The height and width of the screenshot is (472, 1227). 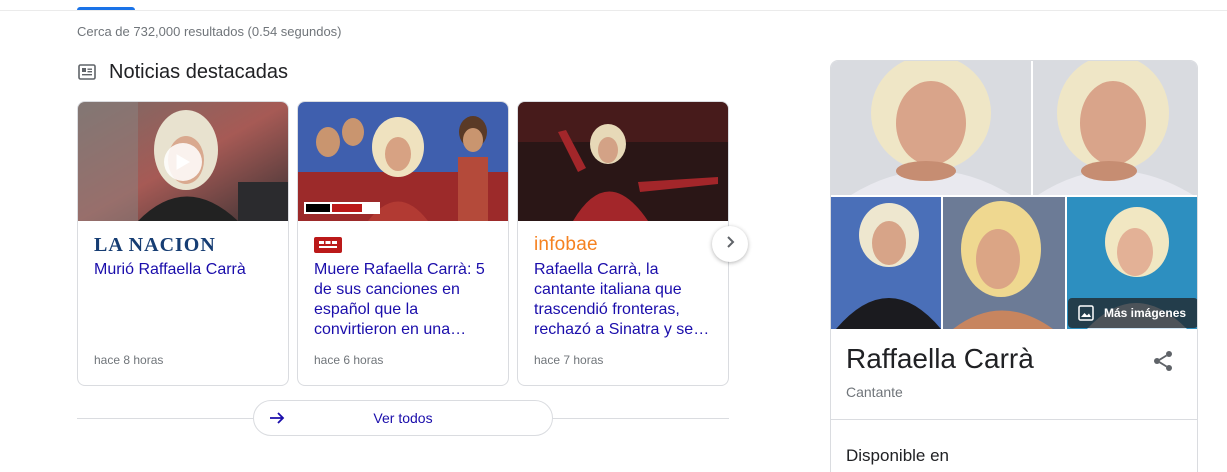 What do you see at coordinates (277, 418) in the screenshot?
I see `arrow-right-icon` at bounding box center [277, 418].